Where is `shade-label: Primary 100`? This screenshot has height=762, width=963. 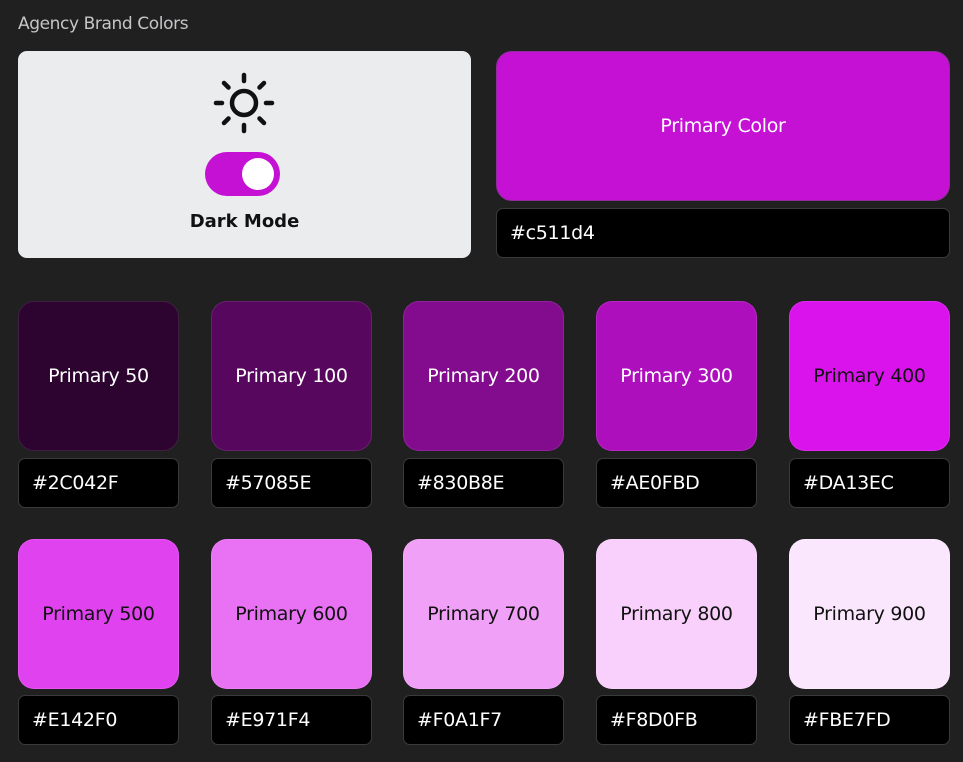
shade-label: Primary 100 is located at coordinates (291, 376).